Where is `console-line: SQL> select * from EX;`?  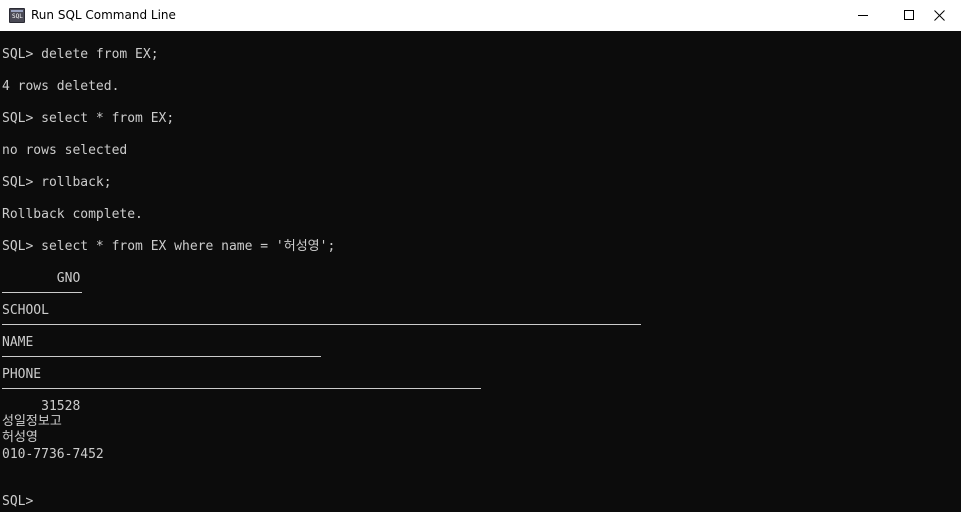
console-line: SQL> select * from EX; is located at coordinates (88, 118).